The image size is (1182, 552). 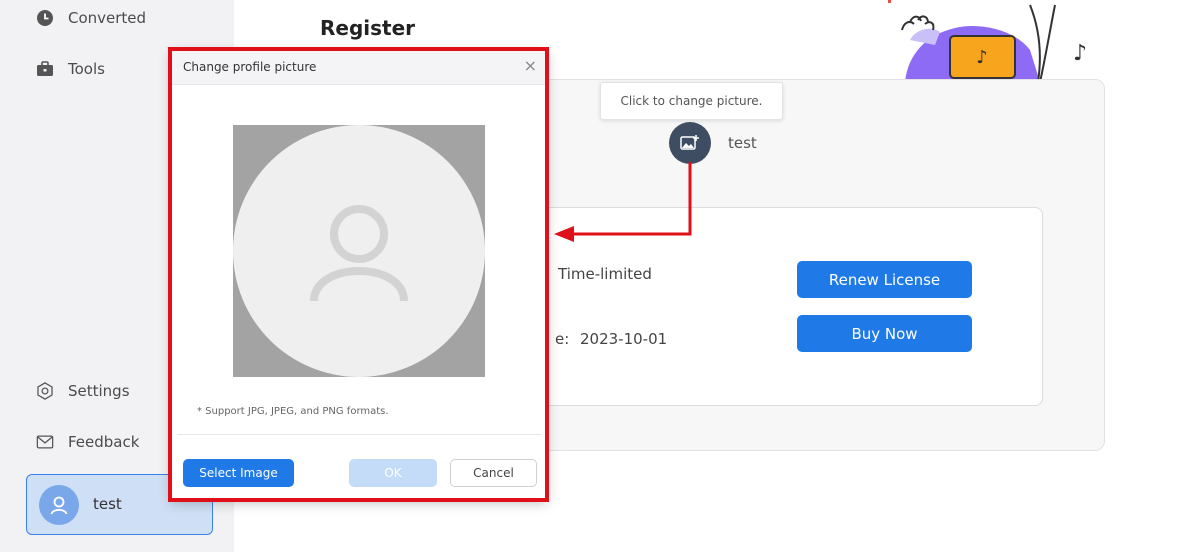 What do you see at coordinates (107, 504) in the screenshot?
I see `user-name: test` at bounding box center [107, 504].